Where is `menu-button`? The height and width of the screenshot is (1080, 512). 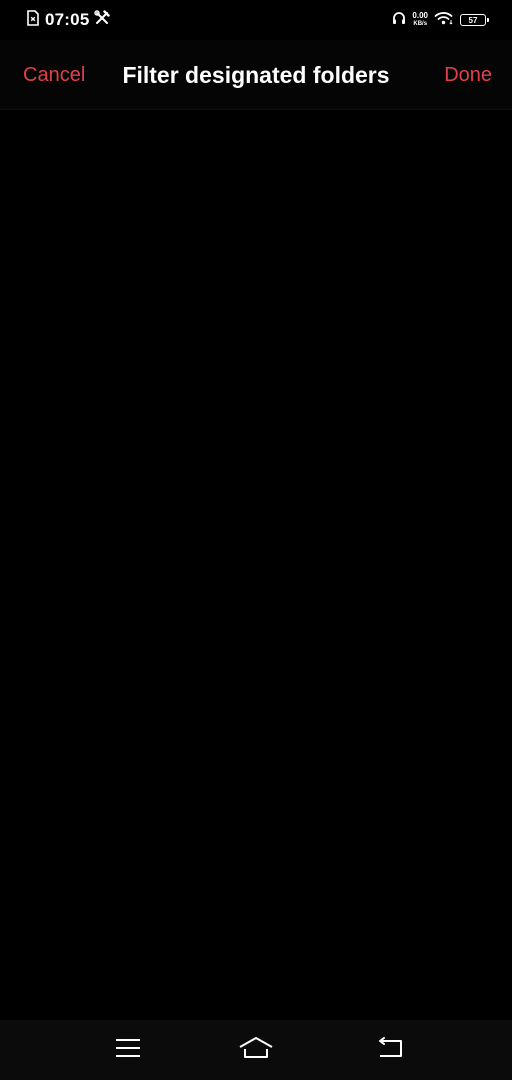 menu-button is located at coordinates (128, 1050).